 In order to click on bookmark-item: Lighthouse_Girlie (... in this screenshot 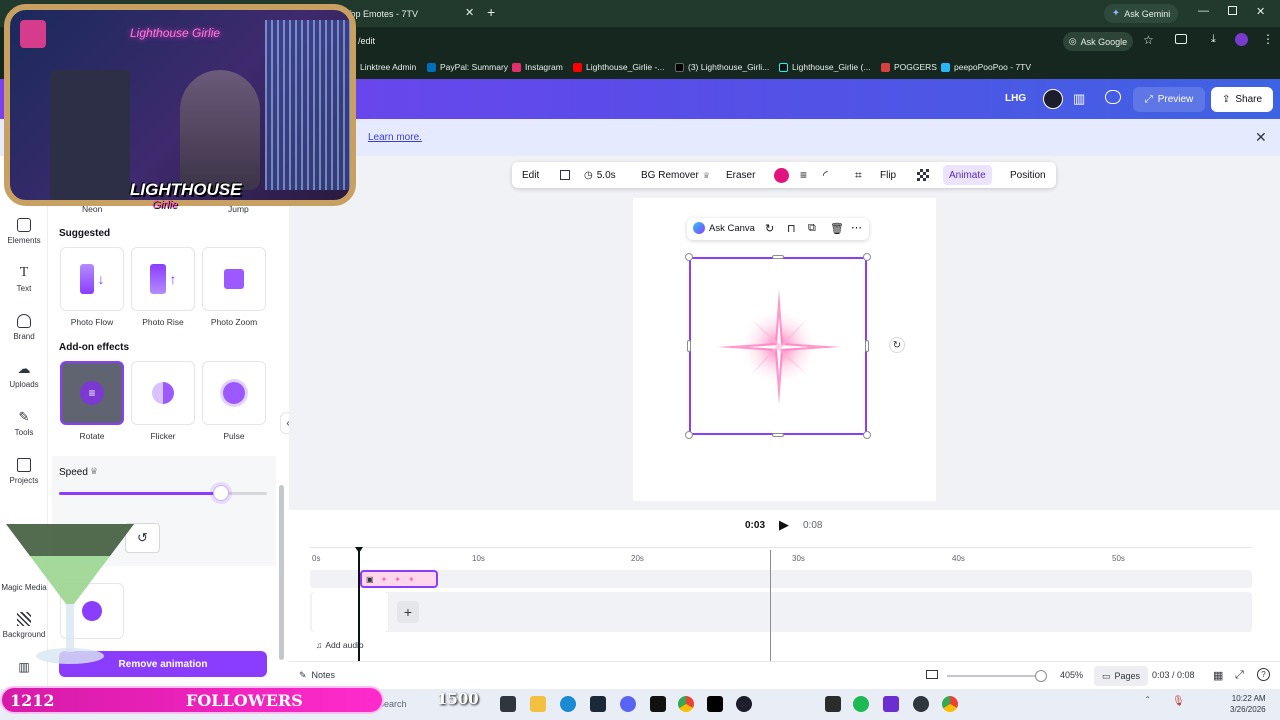, I will do `click(824, 67)`.